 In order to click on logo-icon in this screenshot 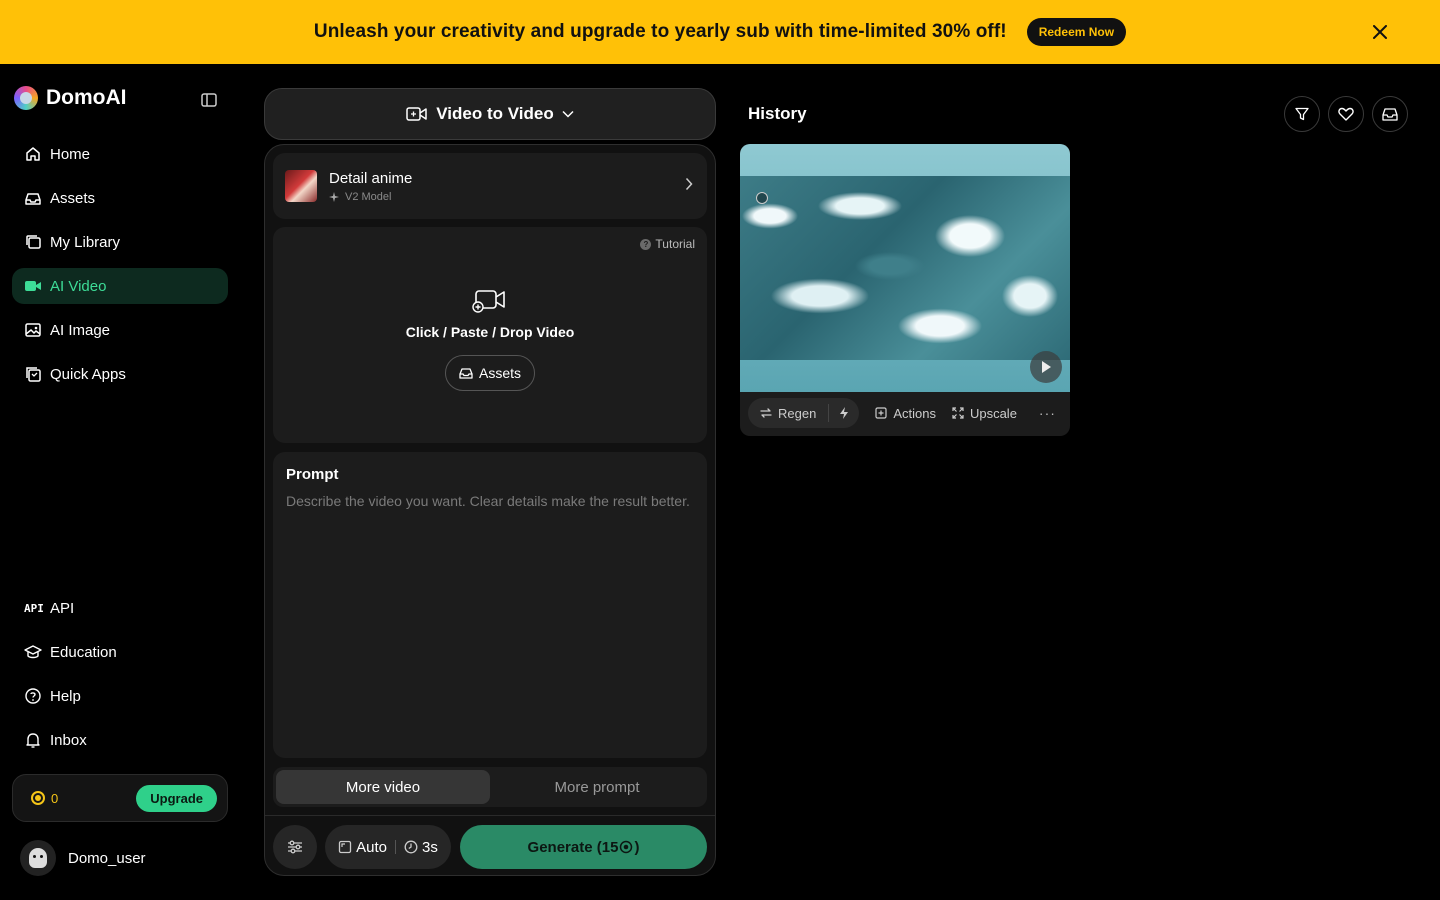, I will do `click(26, 98)`.